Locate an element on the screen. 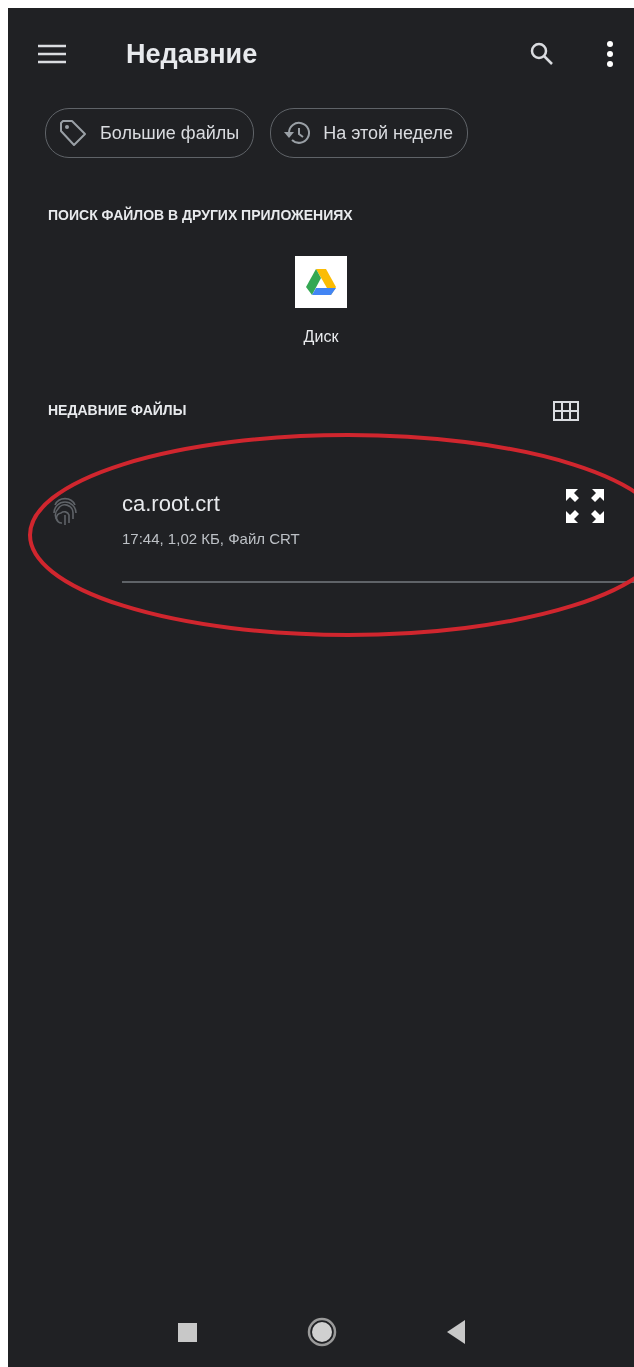 The height and width of the screenshot is (1367, 634). section-heading: ПОИСК ФАЙЛОВ В ДРУГИХ ПРИЛОЖЕНИЯХ is located at coordinates (200, 215).